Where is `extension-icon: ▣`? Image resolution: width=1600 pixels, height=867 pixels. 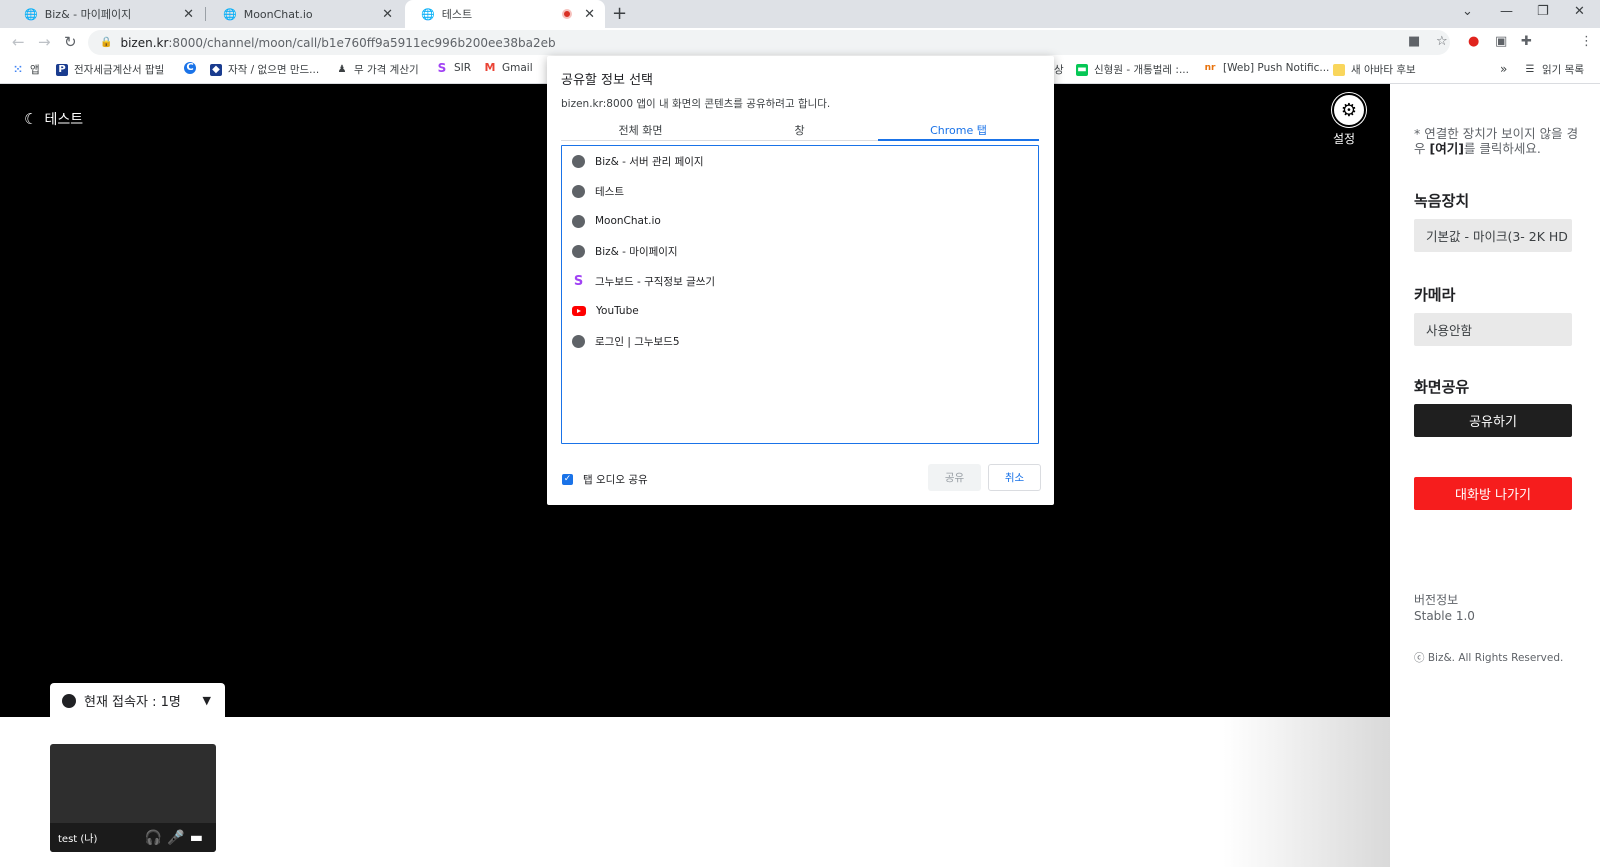 extension-icon: ▣ is located at coordinates (1501, 41).